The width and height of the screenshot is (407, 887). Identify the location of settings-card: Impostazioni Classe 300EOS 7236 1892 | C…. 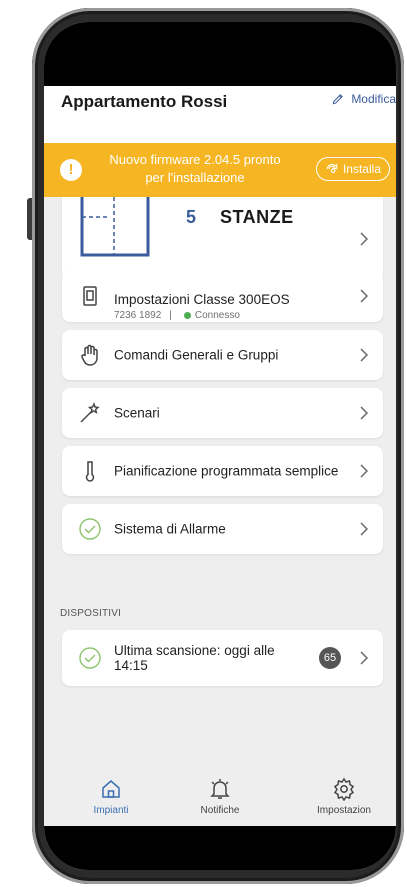
(222, 296).